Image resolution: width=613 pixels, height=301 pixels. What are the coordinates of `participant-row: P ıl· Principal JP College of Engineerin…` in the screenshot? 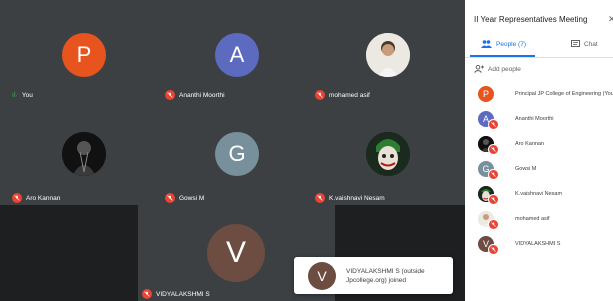 It's located at (545, 95).